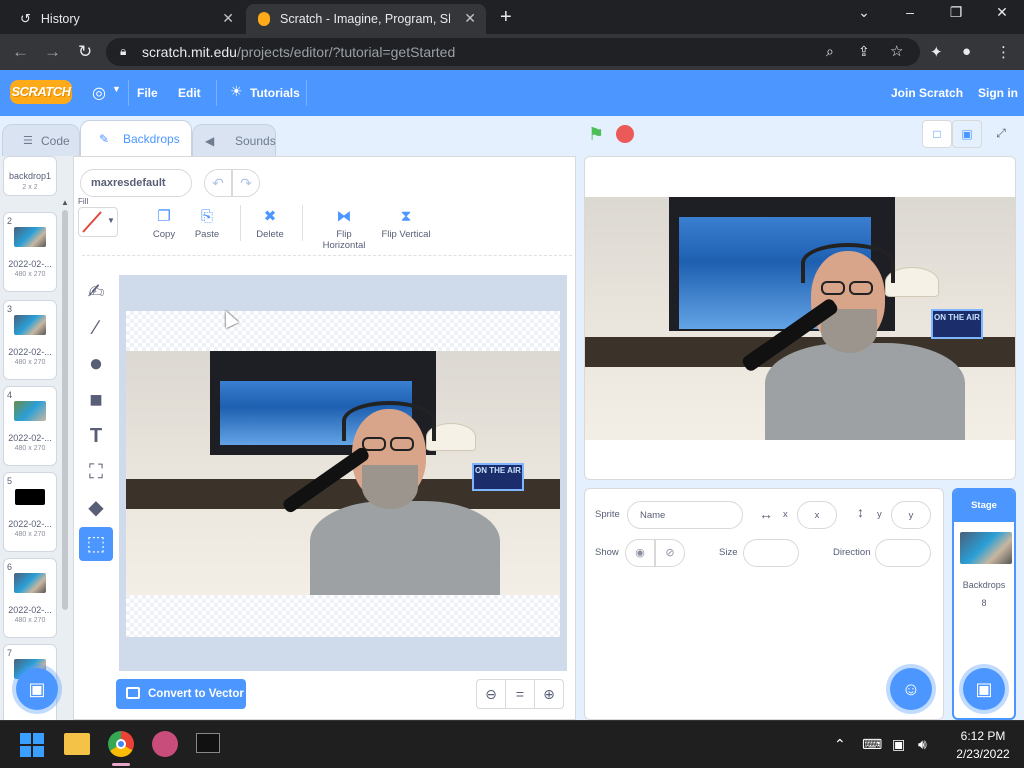 Image resolution: width=1024 pixels, height=768 pixels. I want to click on windows-start-icon, so click(32, 745).